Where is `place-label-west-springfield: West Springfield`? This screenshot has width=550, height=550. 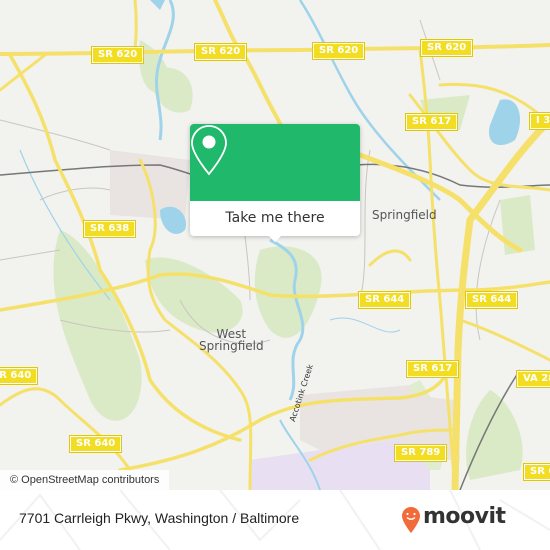 place-label-west-springfield: West Springfield is located at coordinates (231, 340).